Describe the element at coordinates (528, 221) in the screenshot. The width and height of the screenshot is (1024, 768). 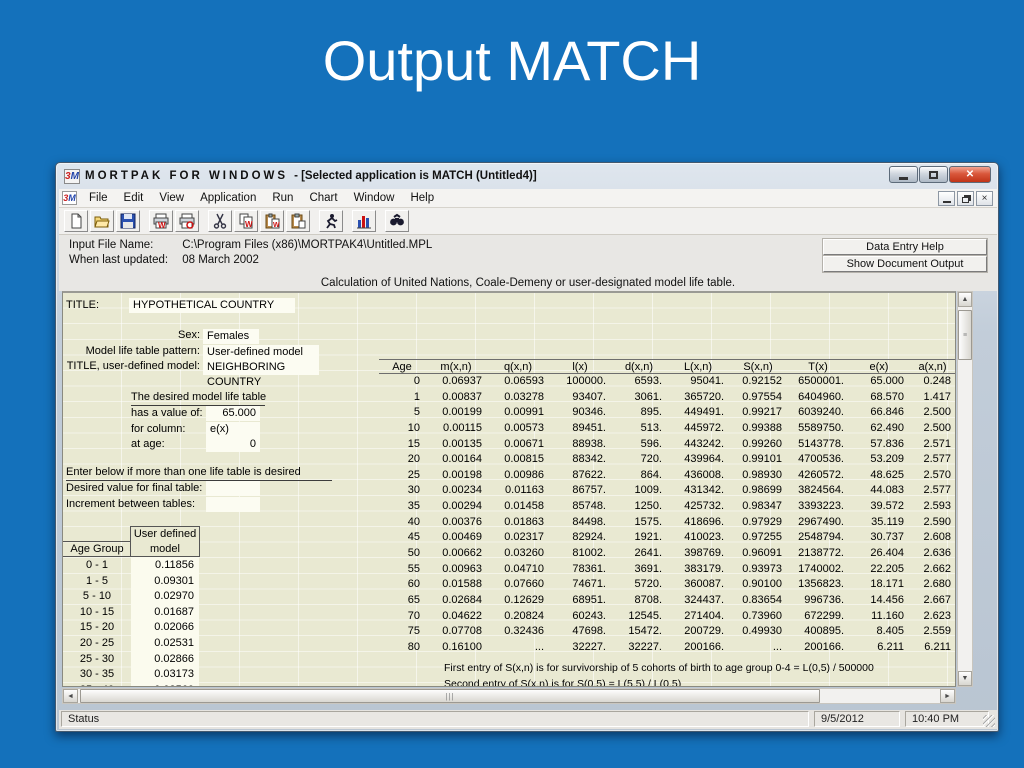
I see `toolbar: W W W` at that location.